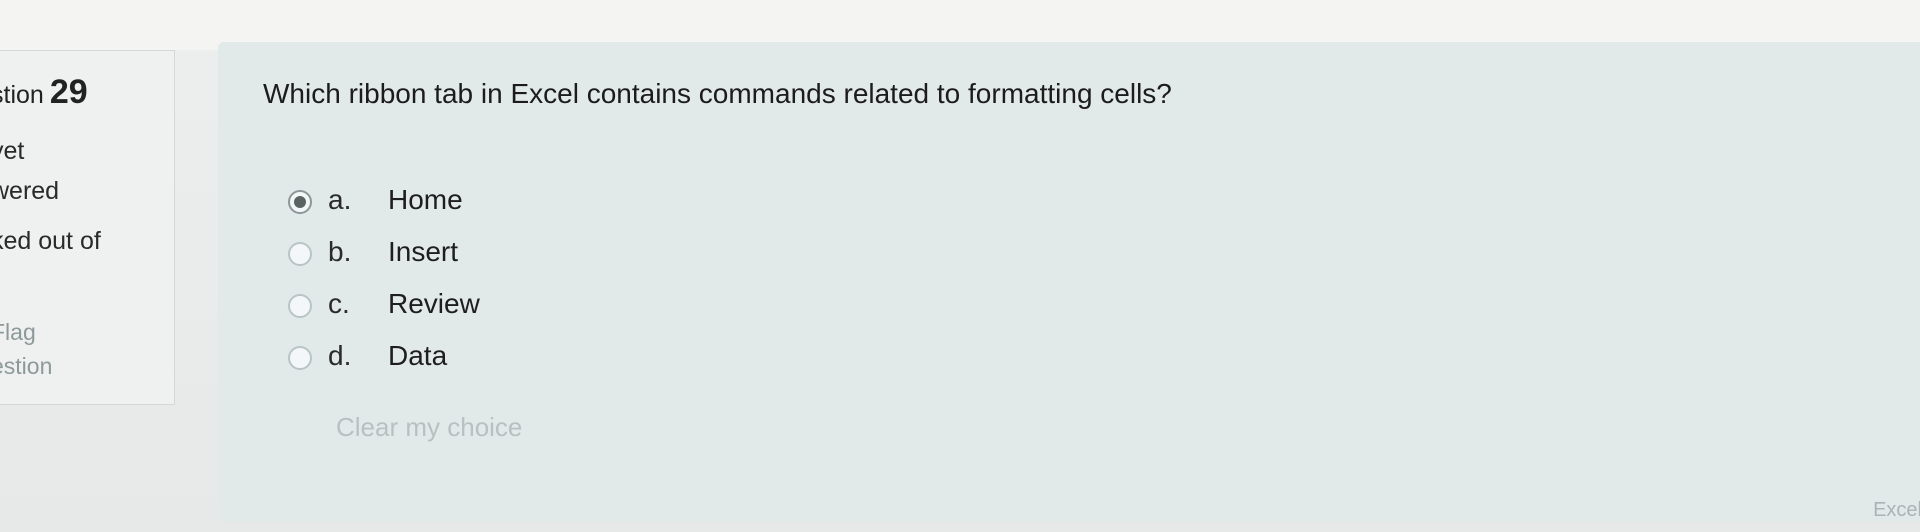 The height and width of the screenshot is (532, 1920). I want to click on question-label: stion, so click(22, 95).